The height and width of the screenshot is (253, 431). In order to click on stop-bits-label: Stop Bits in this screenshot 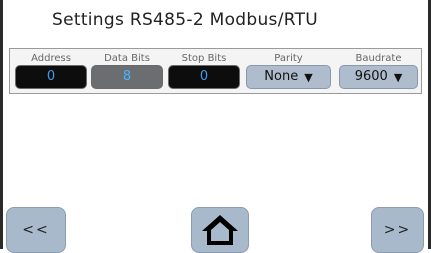, I will do `click(204, 58)`.